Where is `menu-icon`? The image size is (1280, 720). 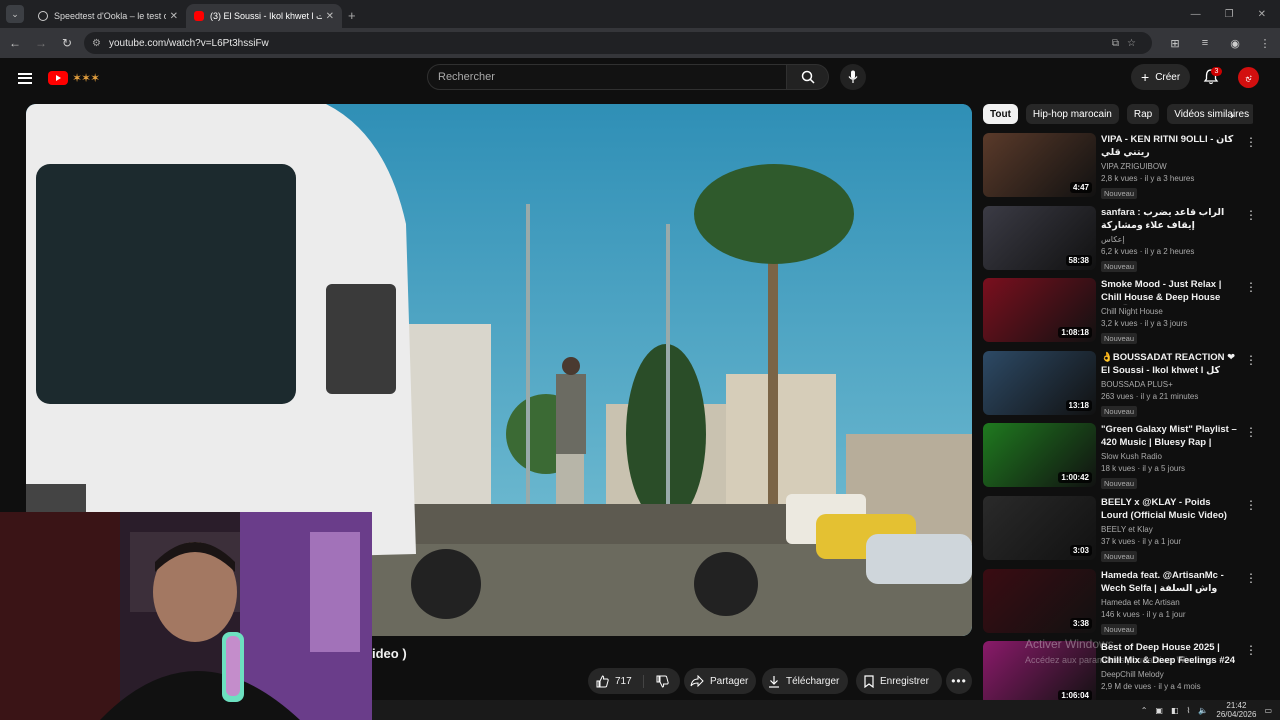
menu-icon is located at coordinates (25, 78).